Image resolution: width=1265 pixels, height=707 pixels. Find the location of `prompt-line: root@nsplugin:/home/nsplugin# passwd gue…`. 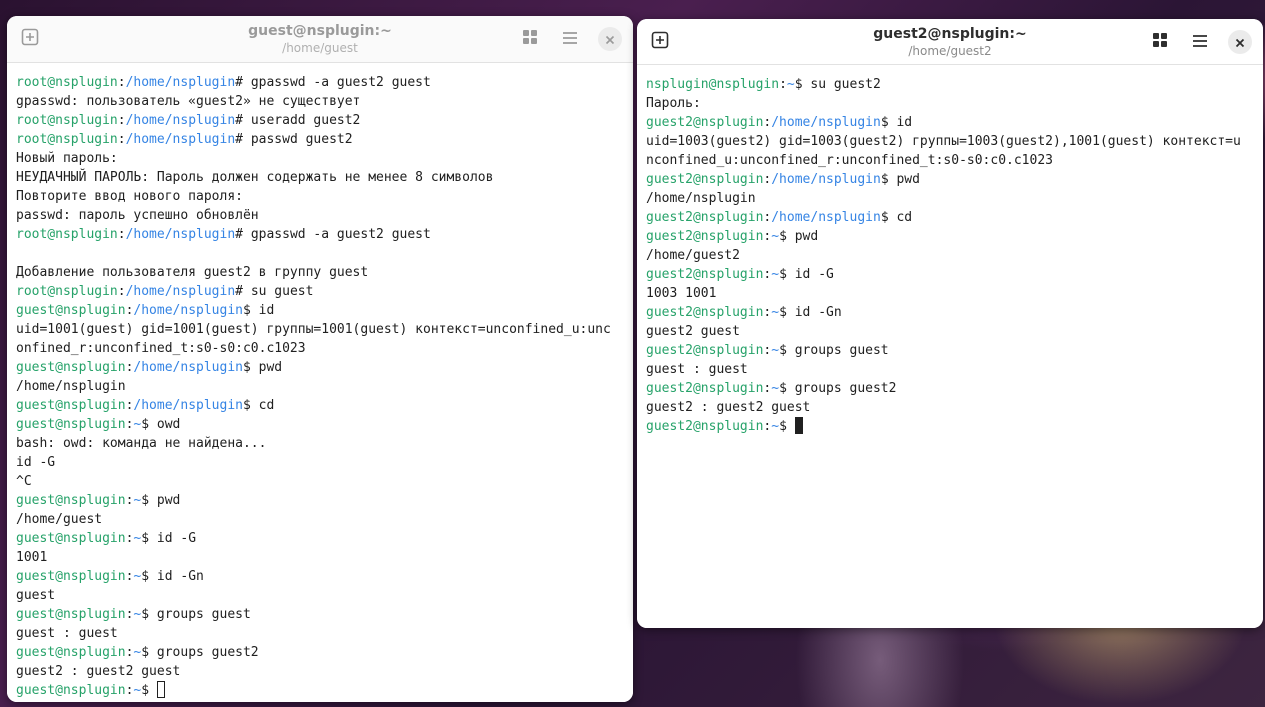

prompt-line: root@nsplugin:/home/nsplugin# passwd gue… is located at coordinates (320, 139).